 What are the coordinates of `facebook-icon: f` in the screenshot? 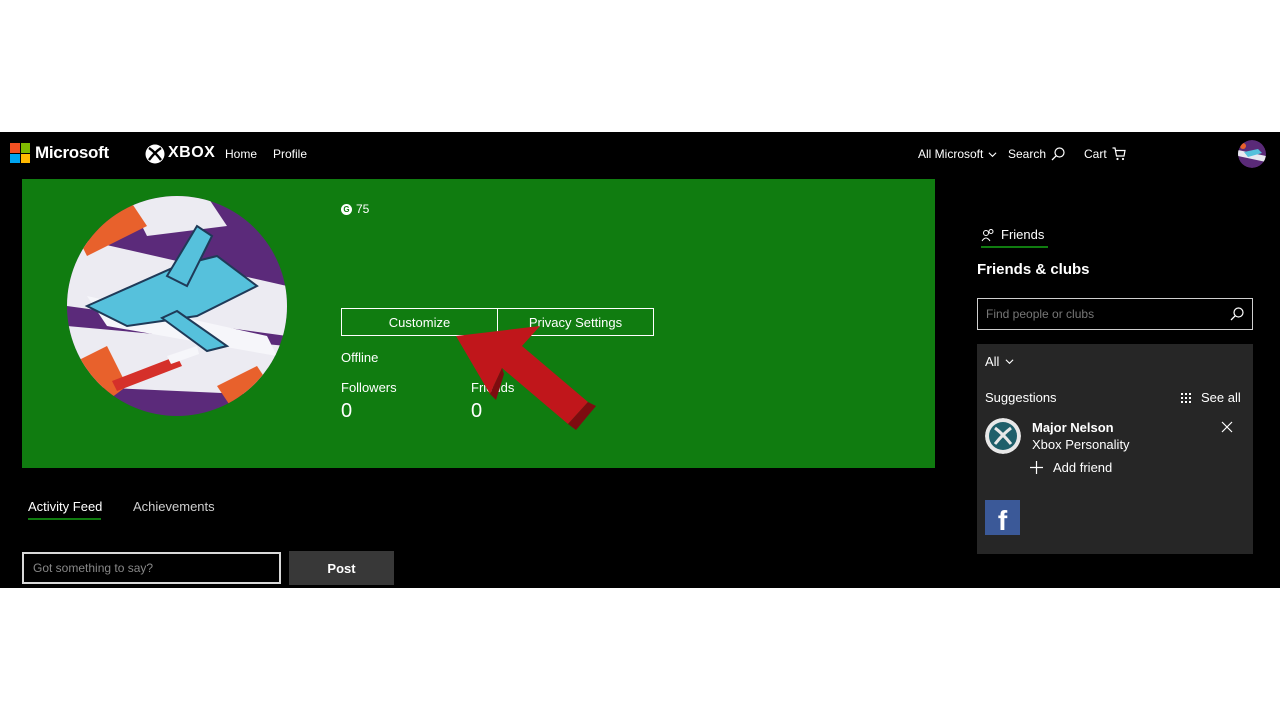 It's located at (1002, 517).